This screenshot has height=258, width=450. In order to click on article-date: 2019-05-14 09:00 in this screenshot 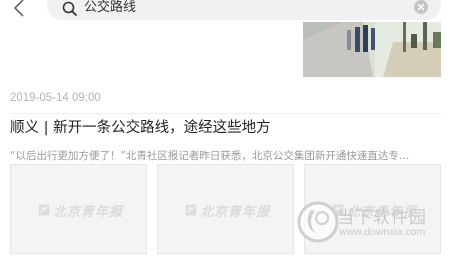, I will do `click(55, 98)`.